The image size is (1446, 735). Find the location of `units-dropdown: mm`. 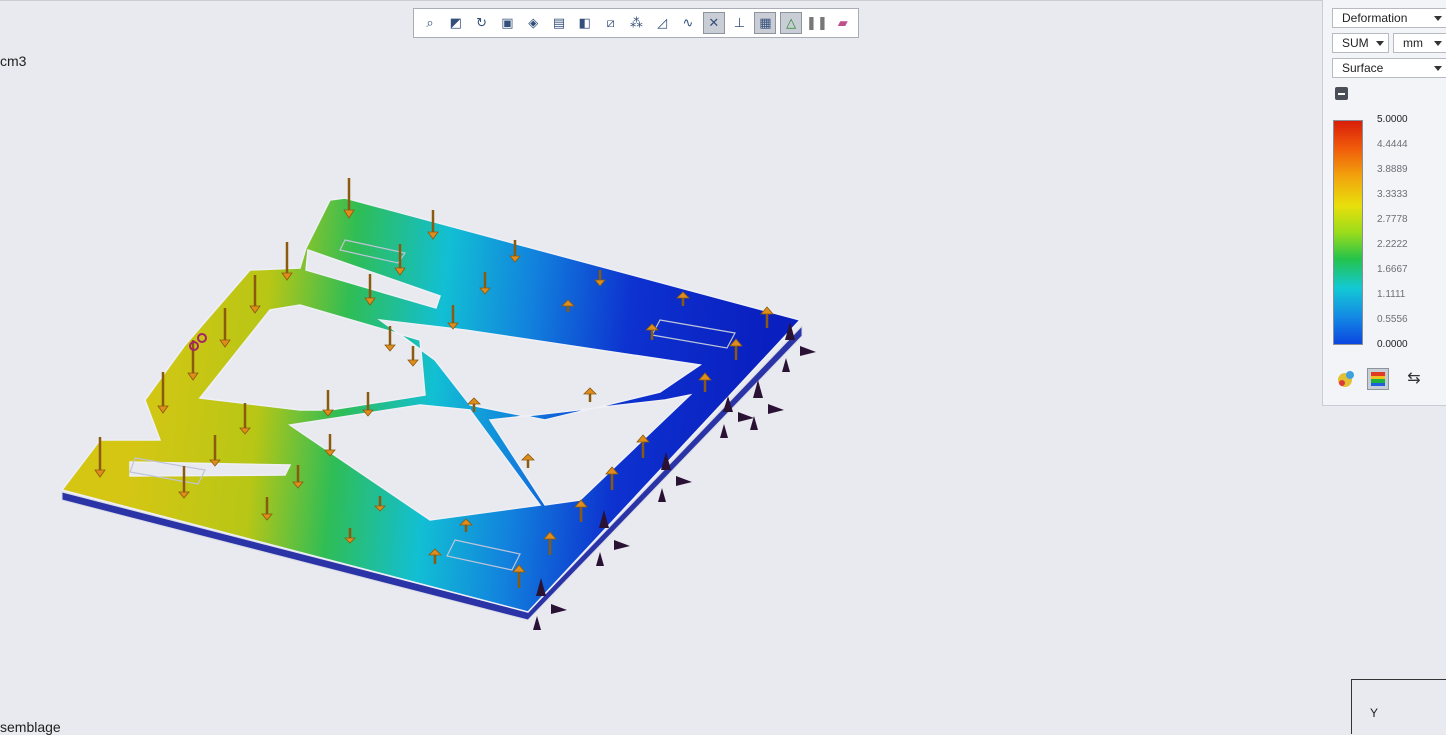

units-dropdown: mm is located at coordinates (1419, 43).